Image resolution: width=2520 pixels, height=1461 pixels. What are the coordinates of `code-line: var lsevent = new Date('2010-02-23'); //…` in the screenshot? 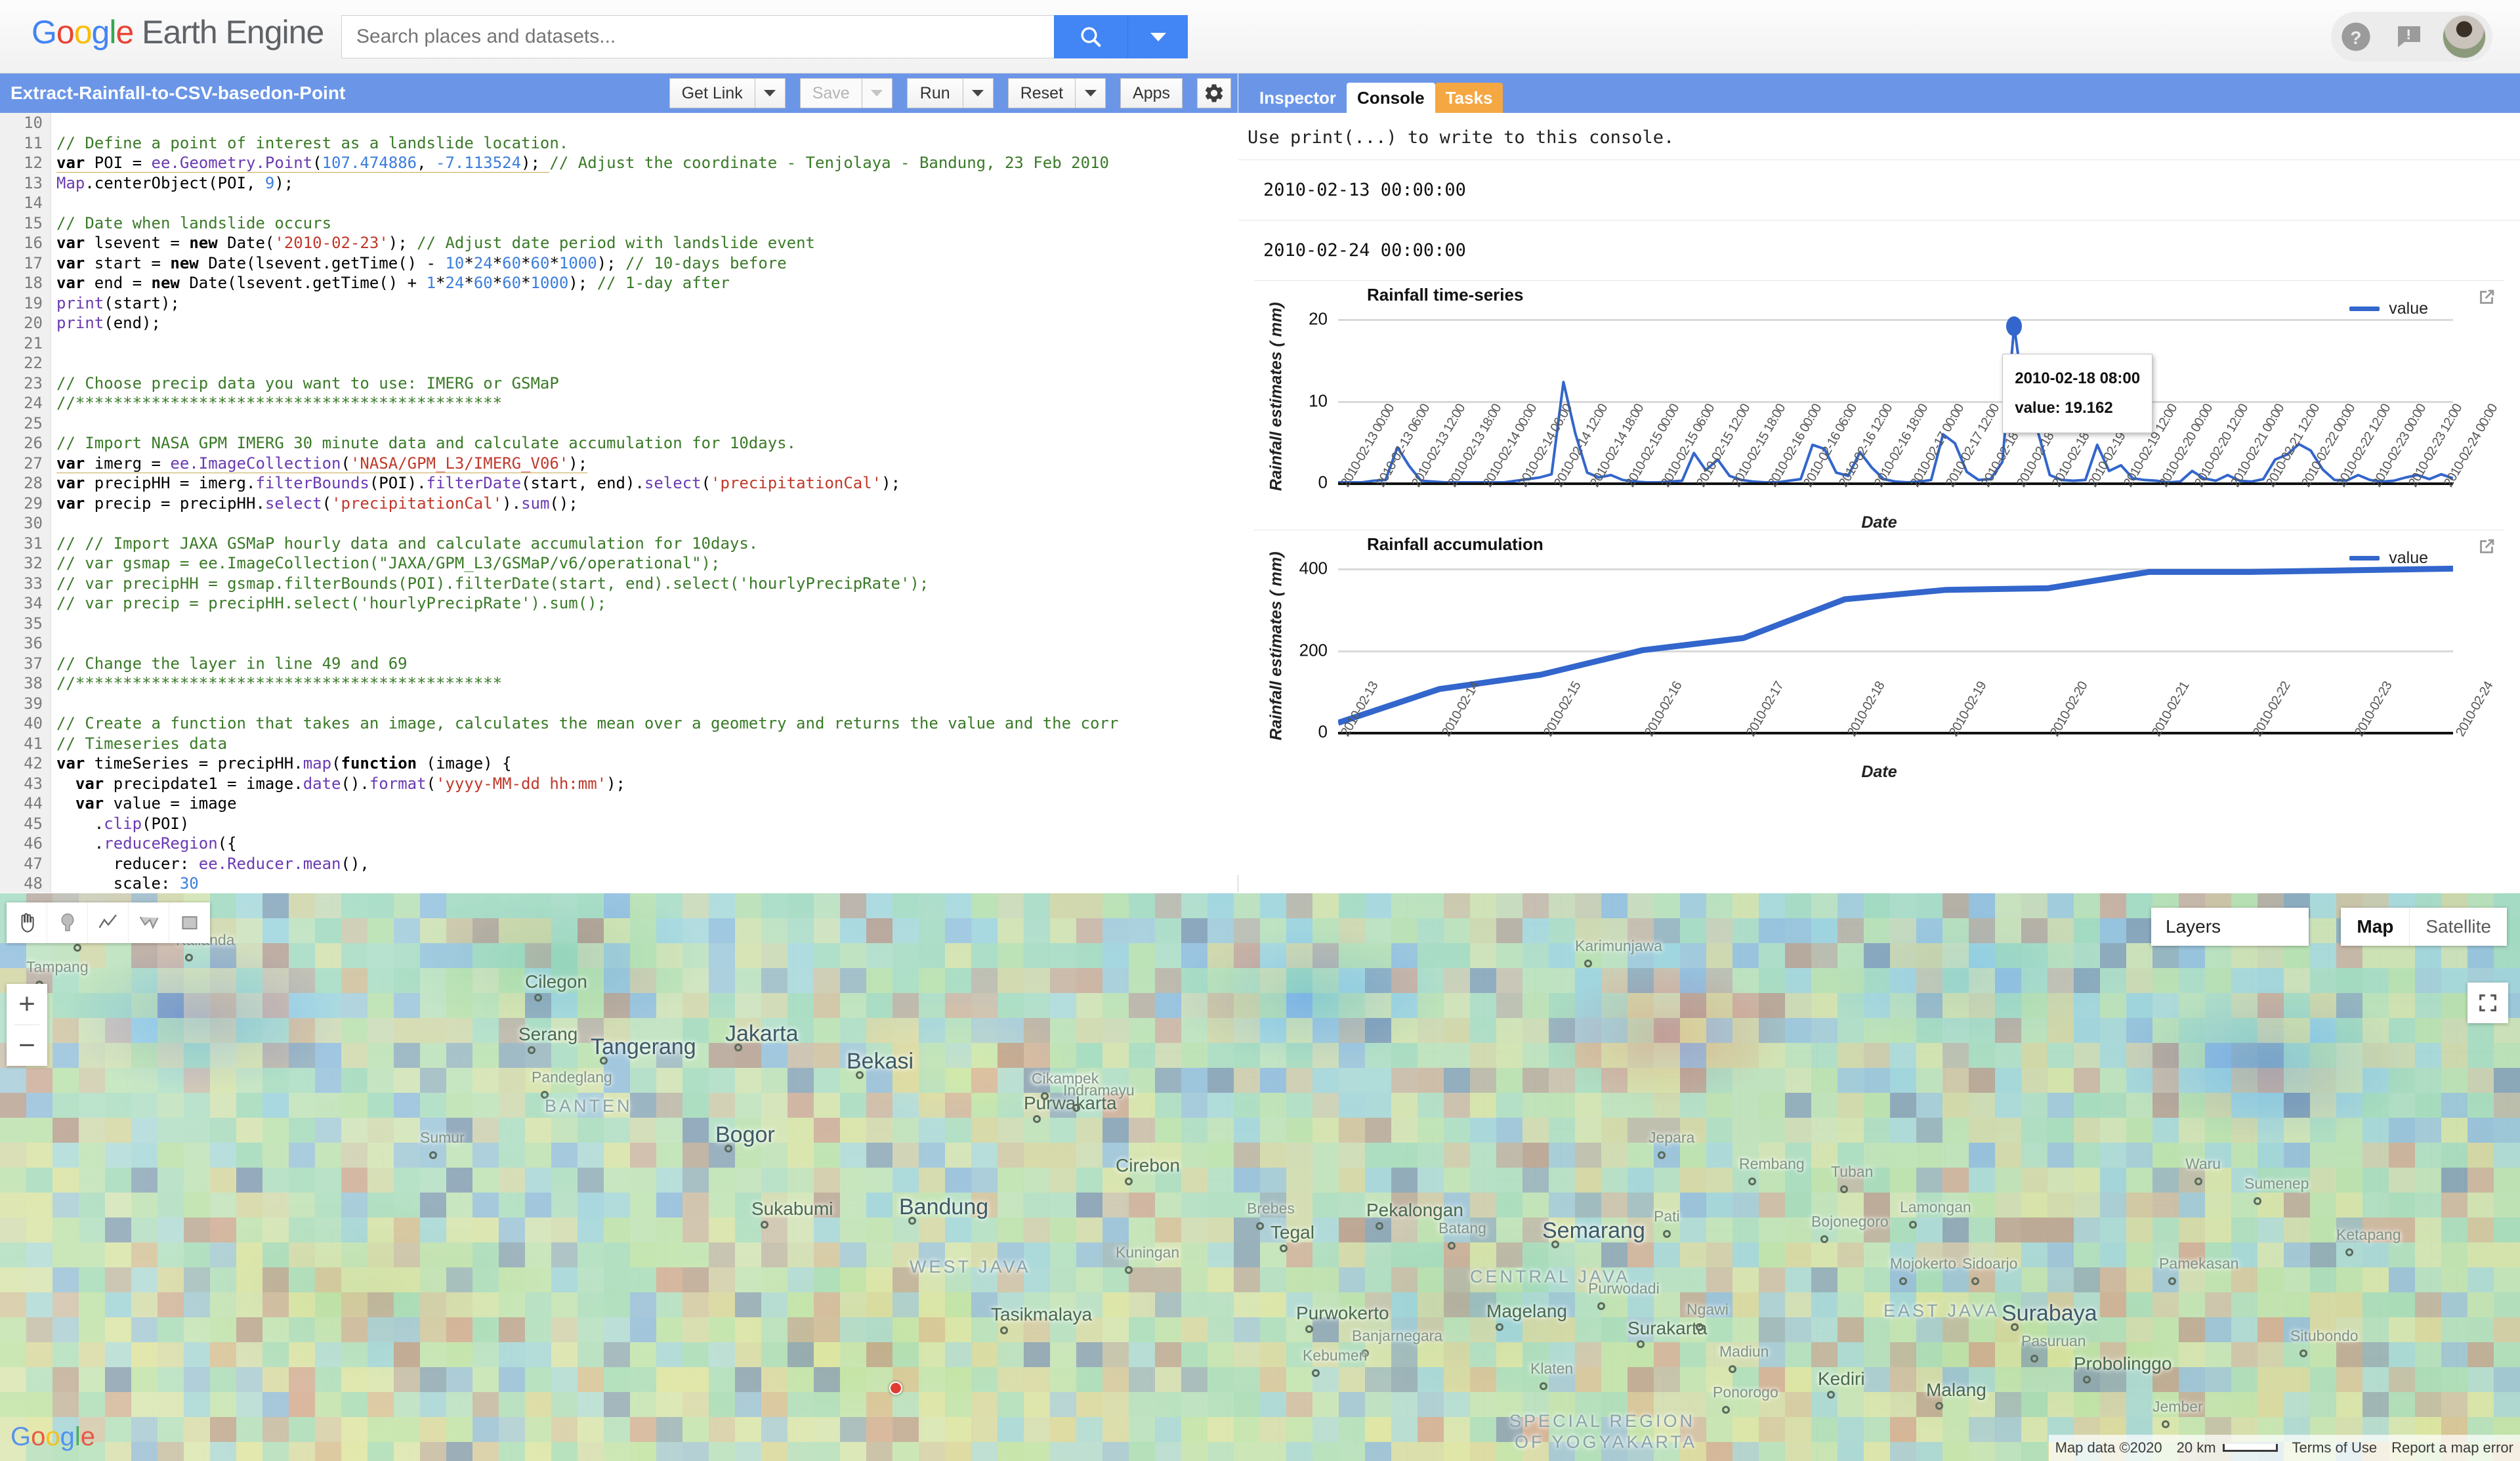 It's located at (647, 243).